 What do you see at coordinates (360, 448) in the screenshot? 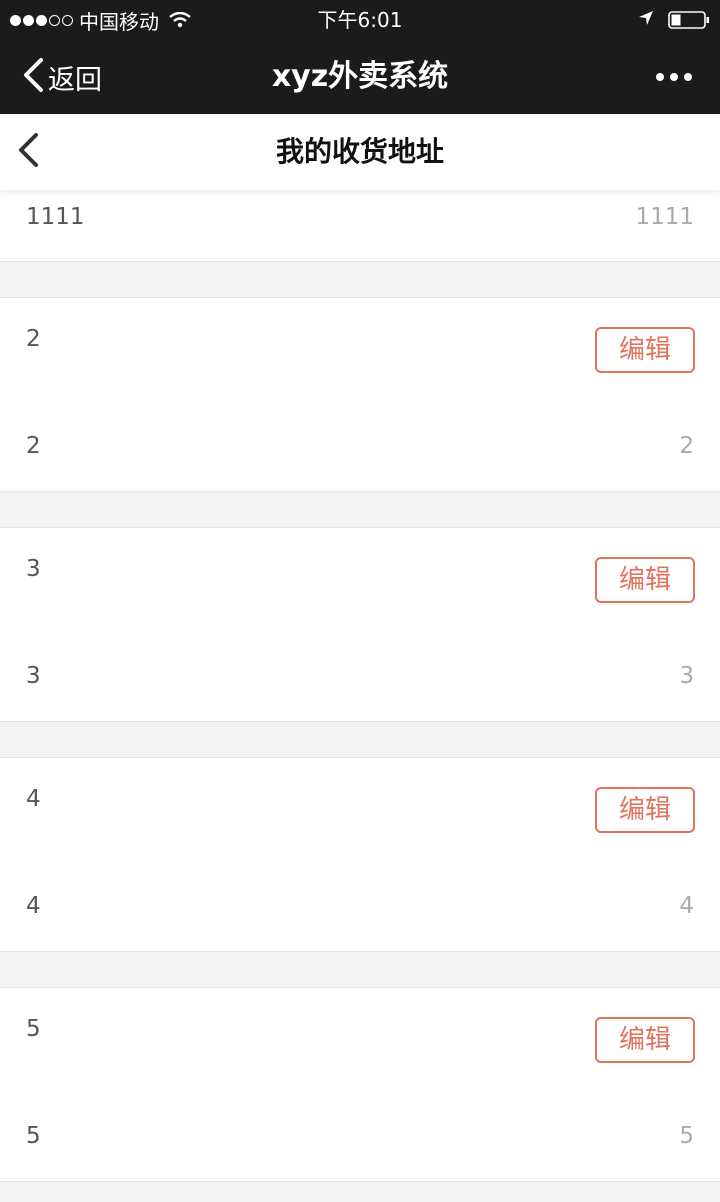
I see `address-detail-row: 2 2` at bounding box center [360, 448].